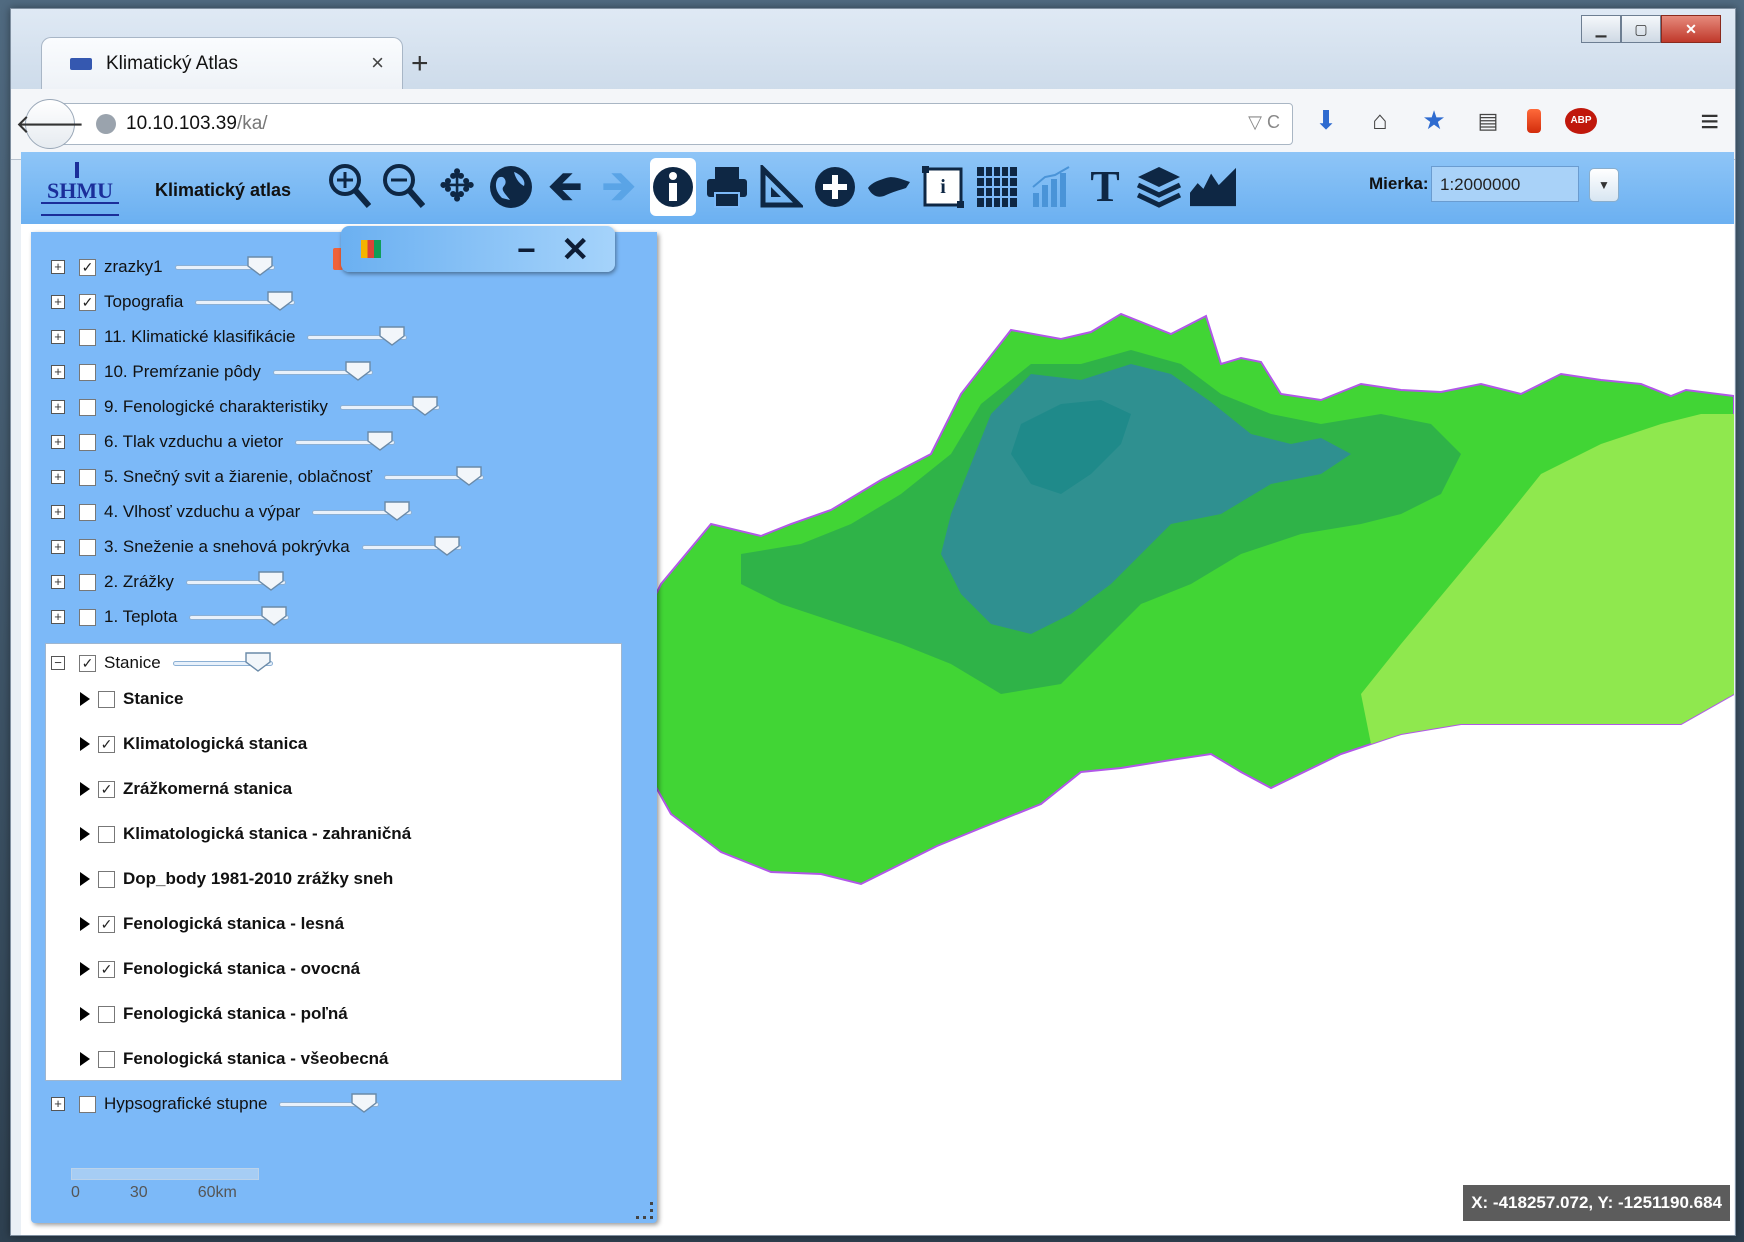 This screenshot has width=1744, height=1242. Describe the element at coordinates (644, 1210) in the screenshot. I see `panel-resize-handle` at that location.